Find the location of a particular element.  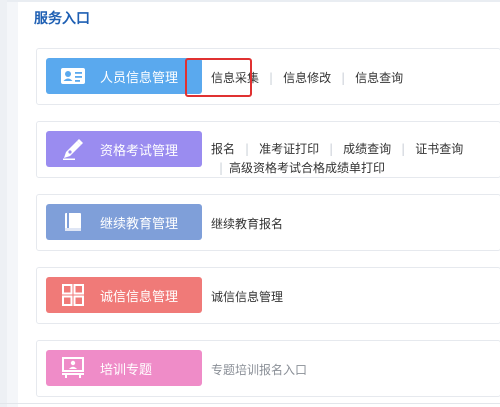

credit-info-label: 诚信信息管理 is located at coordinates (139, 297).